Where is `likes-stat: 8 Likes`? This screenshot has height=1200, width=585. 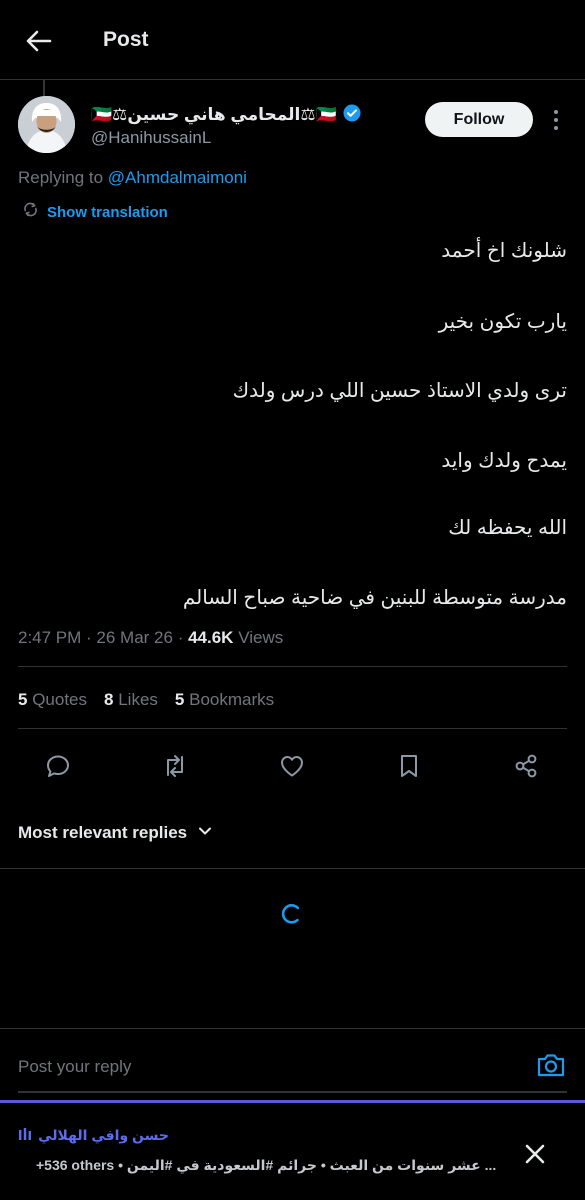 likes-stat: 8 Likes is located at coordinates (131, 700).